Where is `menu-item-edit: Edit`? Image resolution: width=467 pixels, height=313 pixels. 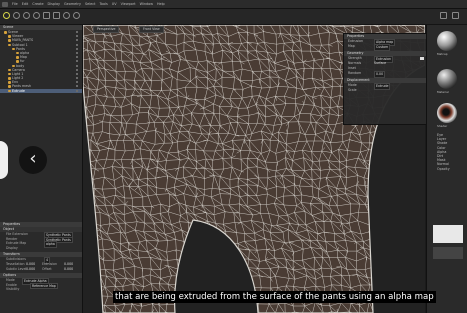
menu-item-edit: Edit is located at coordinates (25, 4).